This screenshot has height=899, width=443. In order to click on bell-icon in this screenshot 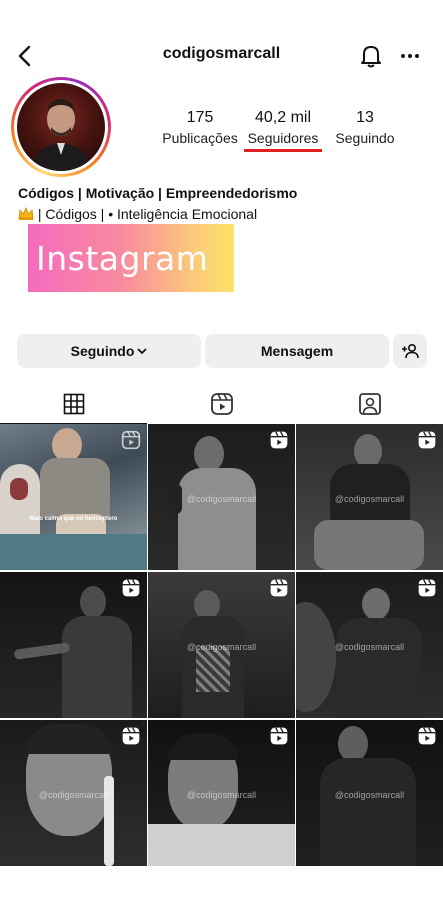, I will do `click(371, 57)`.